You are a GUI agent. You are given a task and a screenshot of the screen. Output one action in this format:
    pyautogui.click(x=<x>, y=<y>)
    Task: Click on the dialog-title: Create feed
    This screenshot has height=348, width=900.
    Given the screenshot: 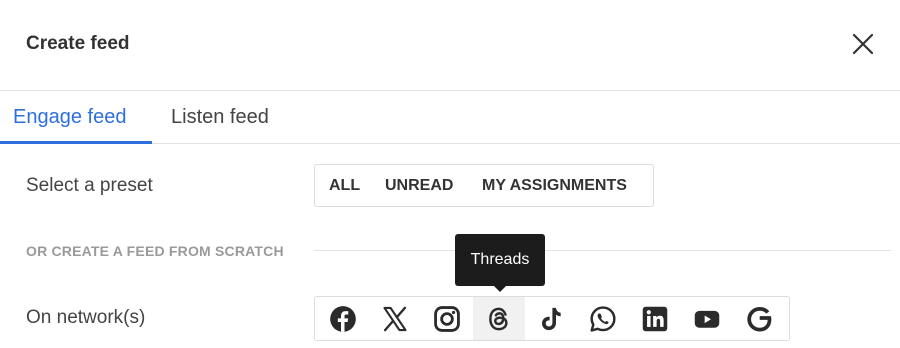 What is the action you would take?
    pyautogui.click(x=78, y=43)
    